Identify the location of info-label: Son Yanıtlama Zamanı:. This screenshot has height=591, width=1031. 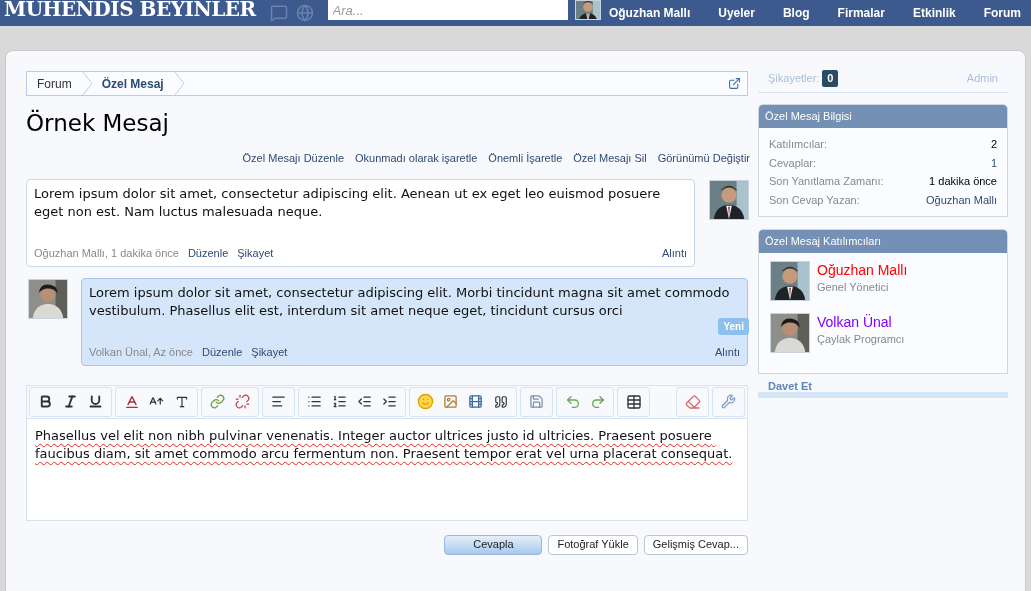
(826, 181).